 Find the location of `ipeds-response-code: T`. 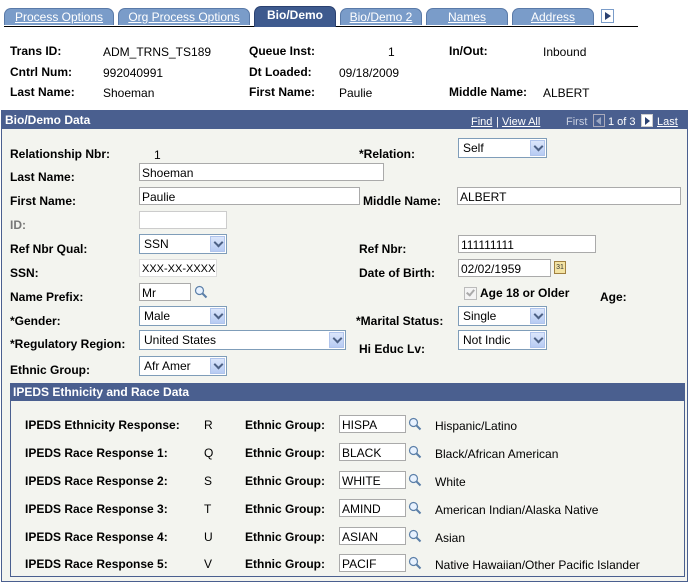

ipeds-response-code: T is located at coordinates (208, 509).